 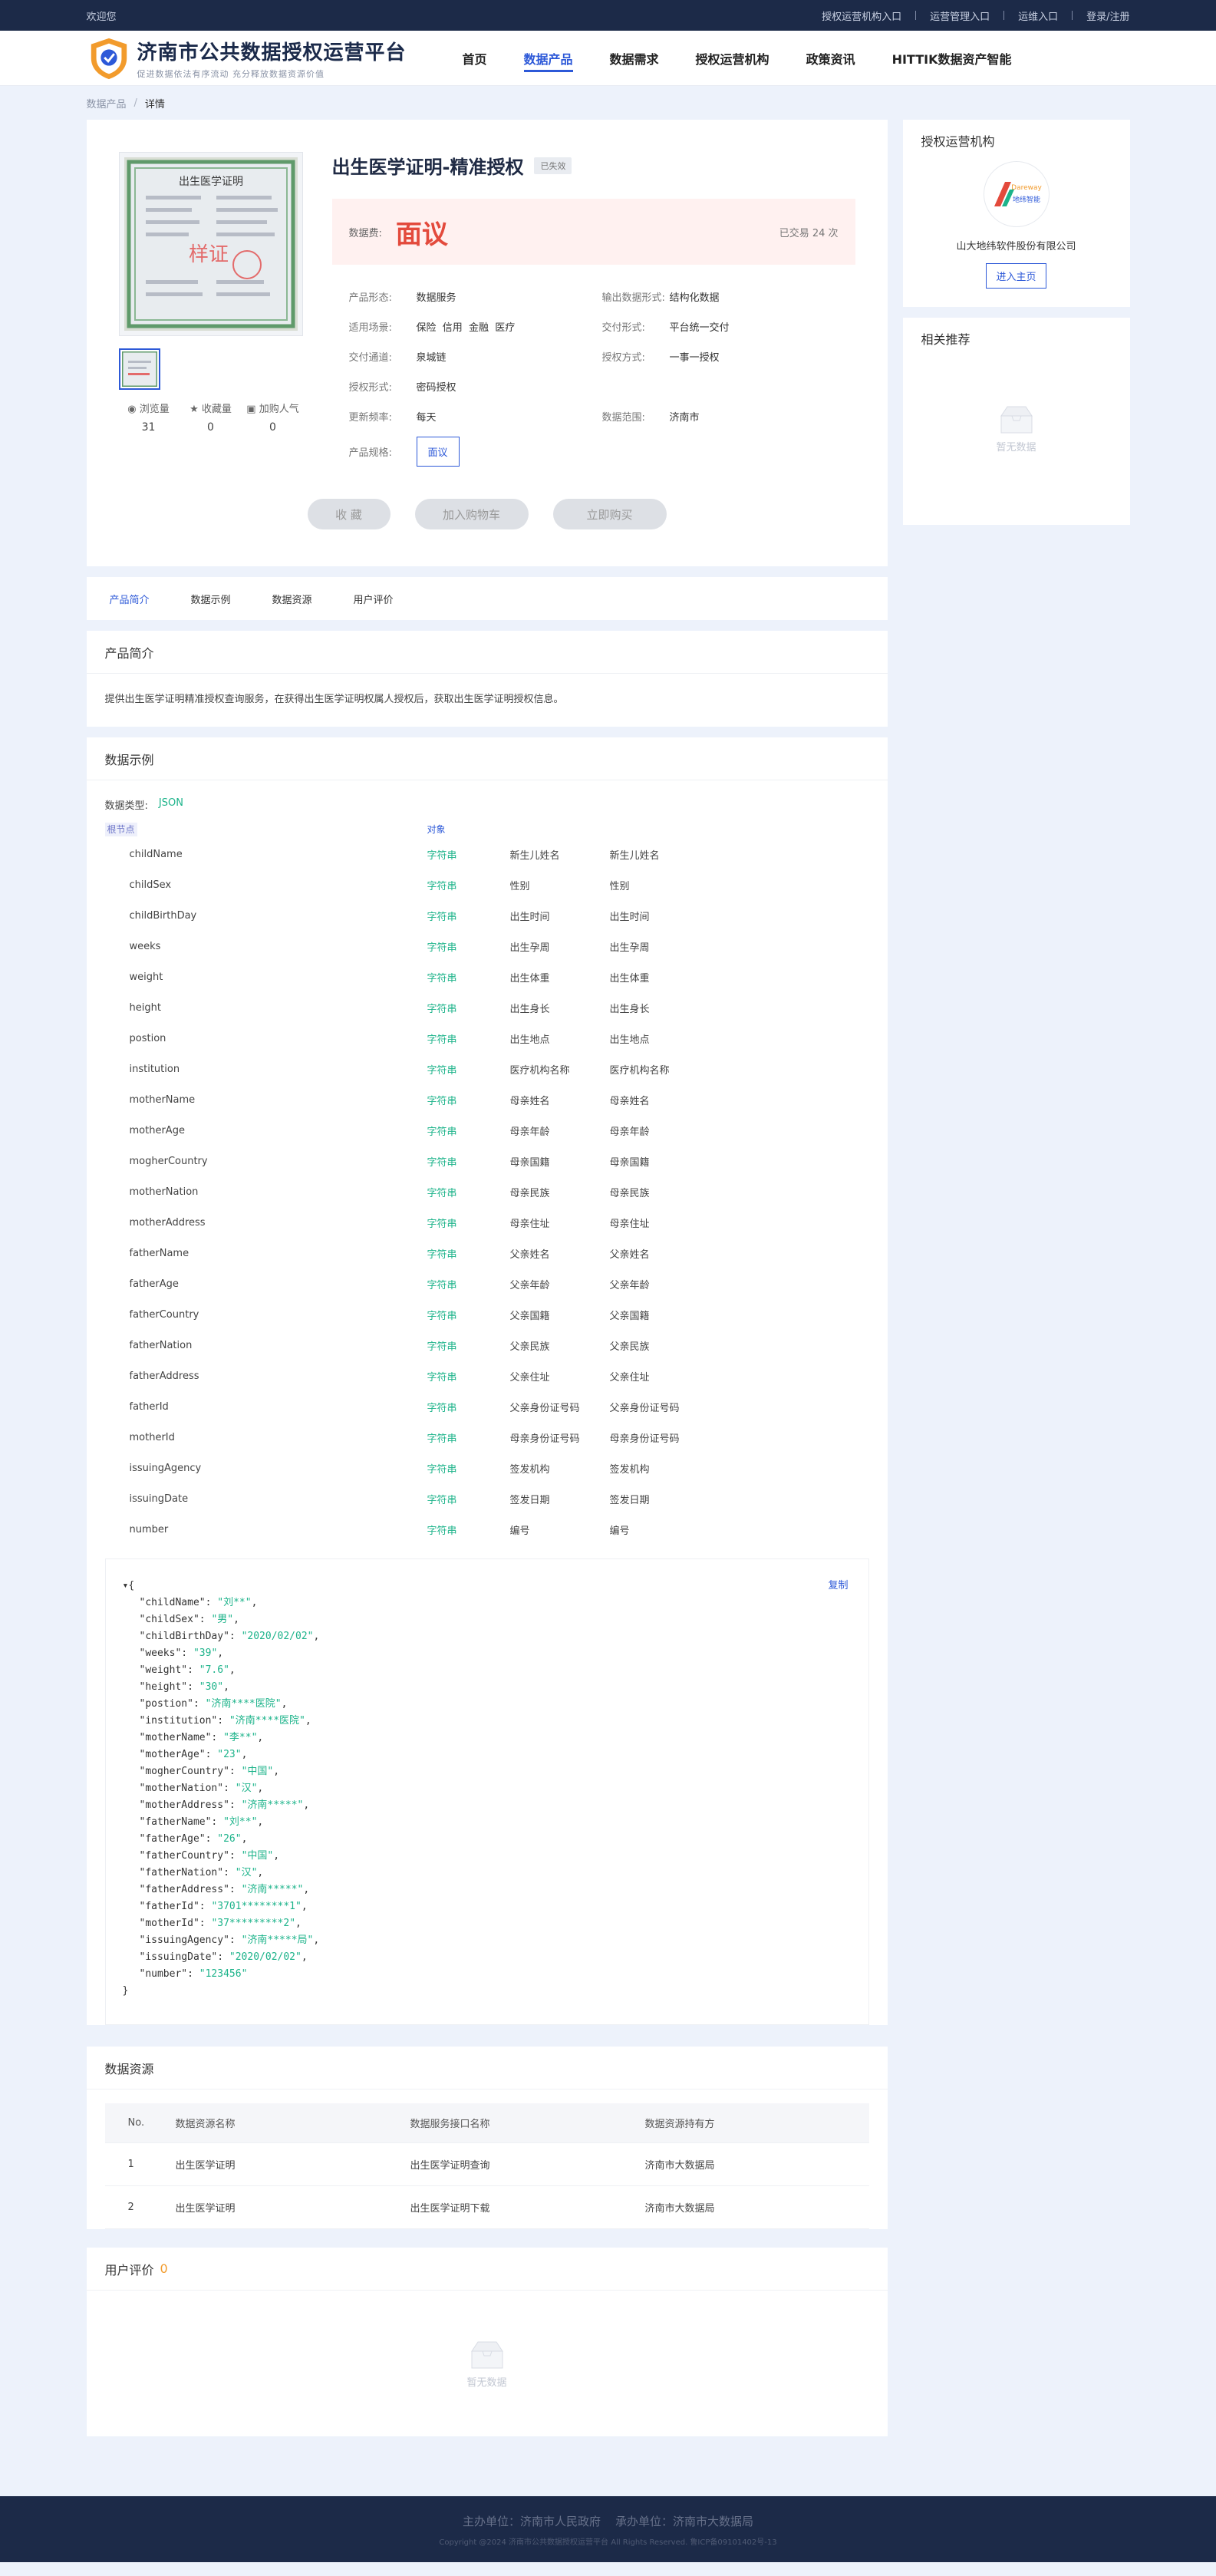 I want to click on field-row: postion 字符串 出生地点 出生地点, so click(x=487, y=1038).